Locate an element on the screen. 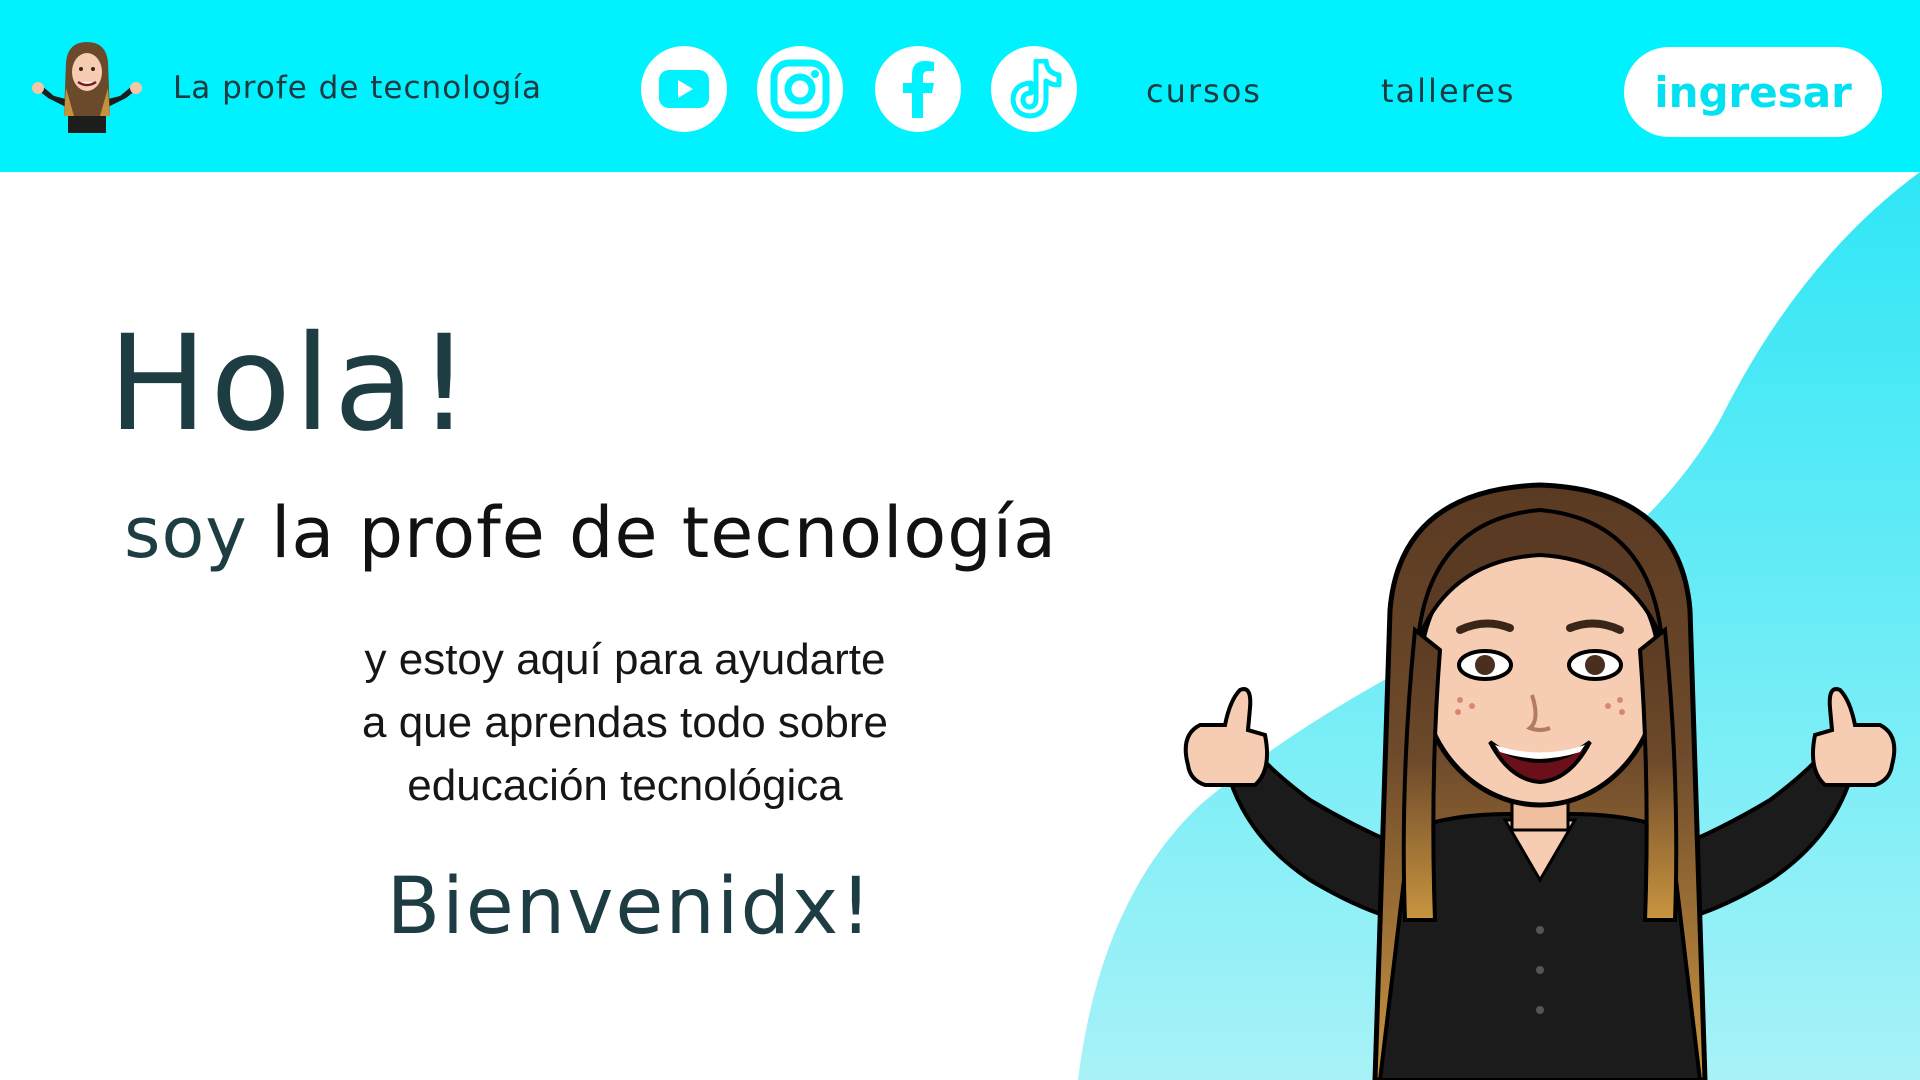 The height and width of the screenshot is (1080, 1920). description-line: educación tecnológica is located at coordinates (625, 785).